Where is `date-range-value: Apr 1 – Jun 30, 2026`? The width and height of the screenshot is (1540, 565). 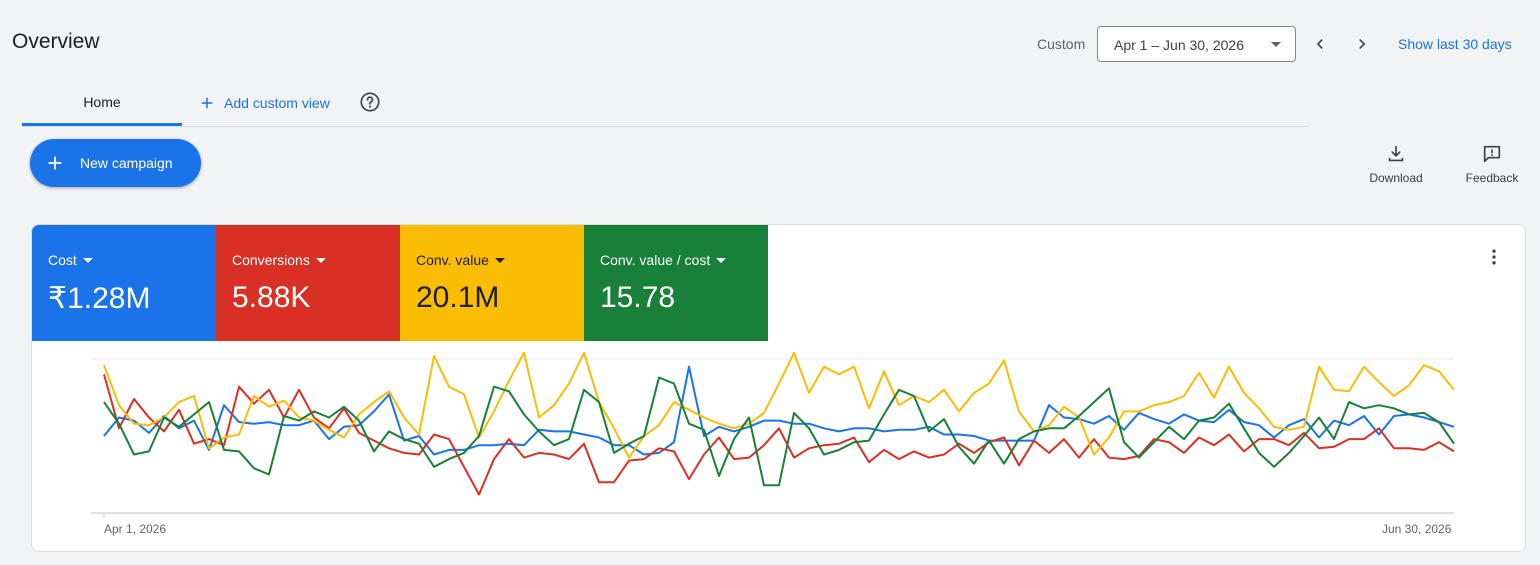
date-range-value: Apr 1 – Jun 30, 2026 is located at coordinates (1179, 45).